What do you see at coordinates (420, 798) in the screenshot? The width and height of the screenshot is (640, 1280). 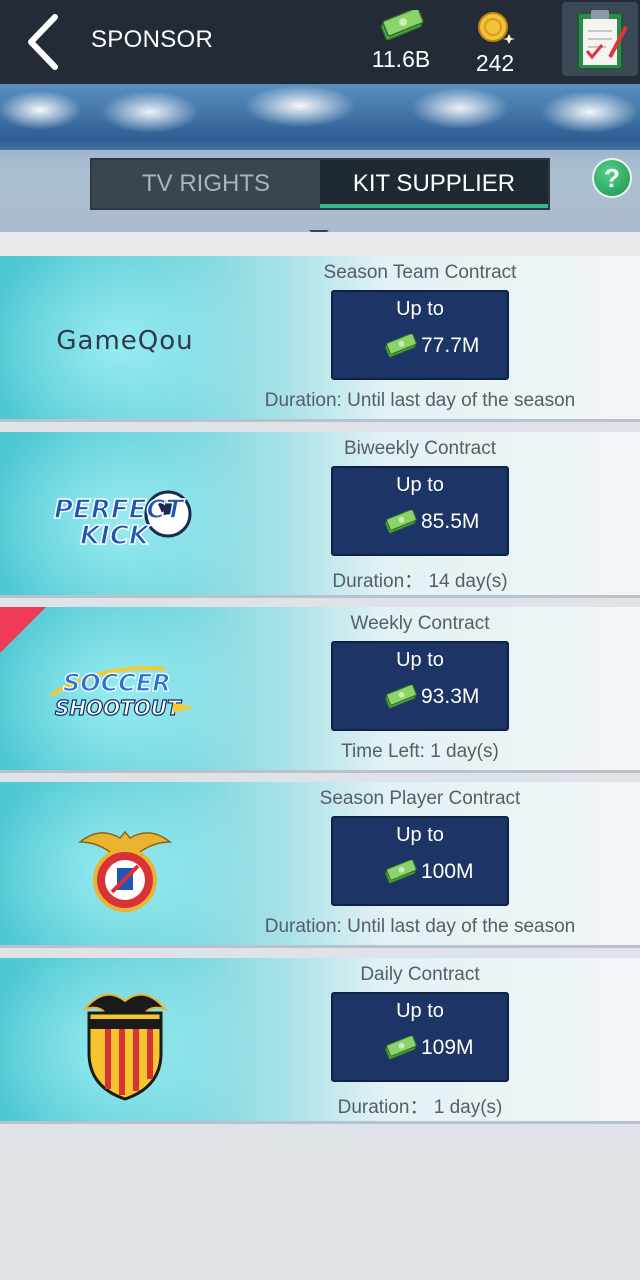 I see `contract-type: Season Player Contract` at bounding box center [420, 798].